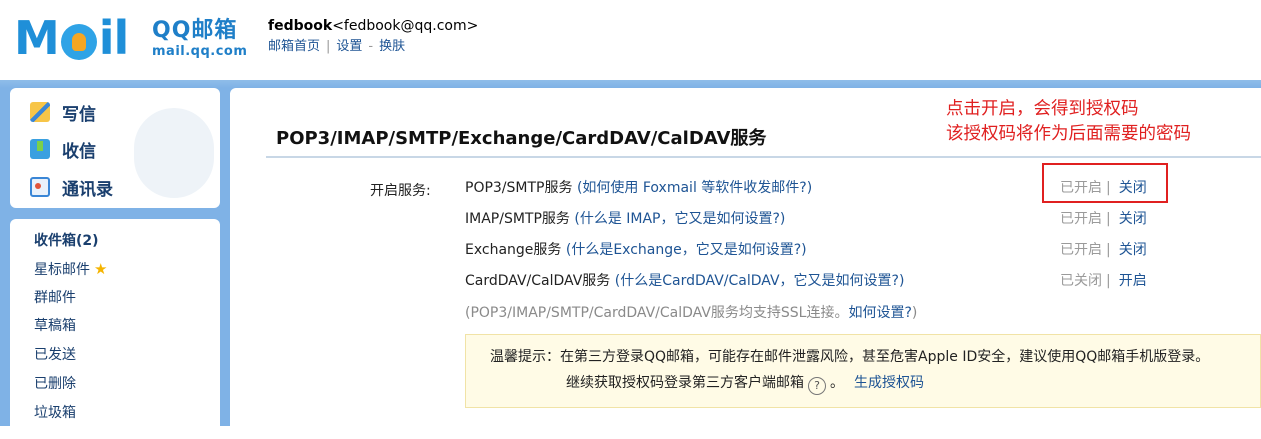  I want to click on service-name: IMAP/SMTP服务, so click(517, 219).